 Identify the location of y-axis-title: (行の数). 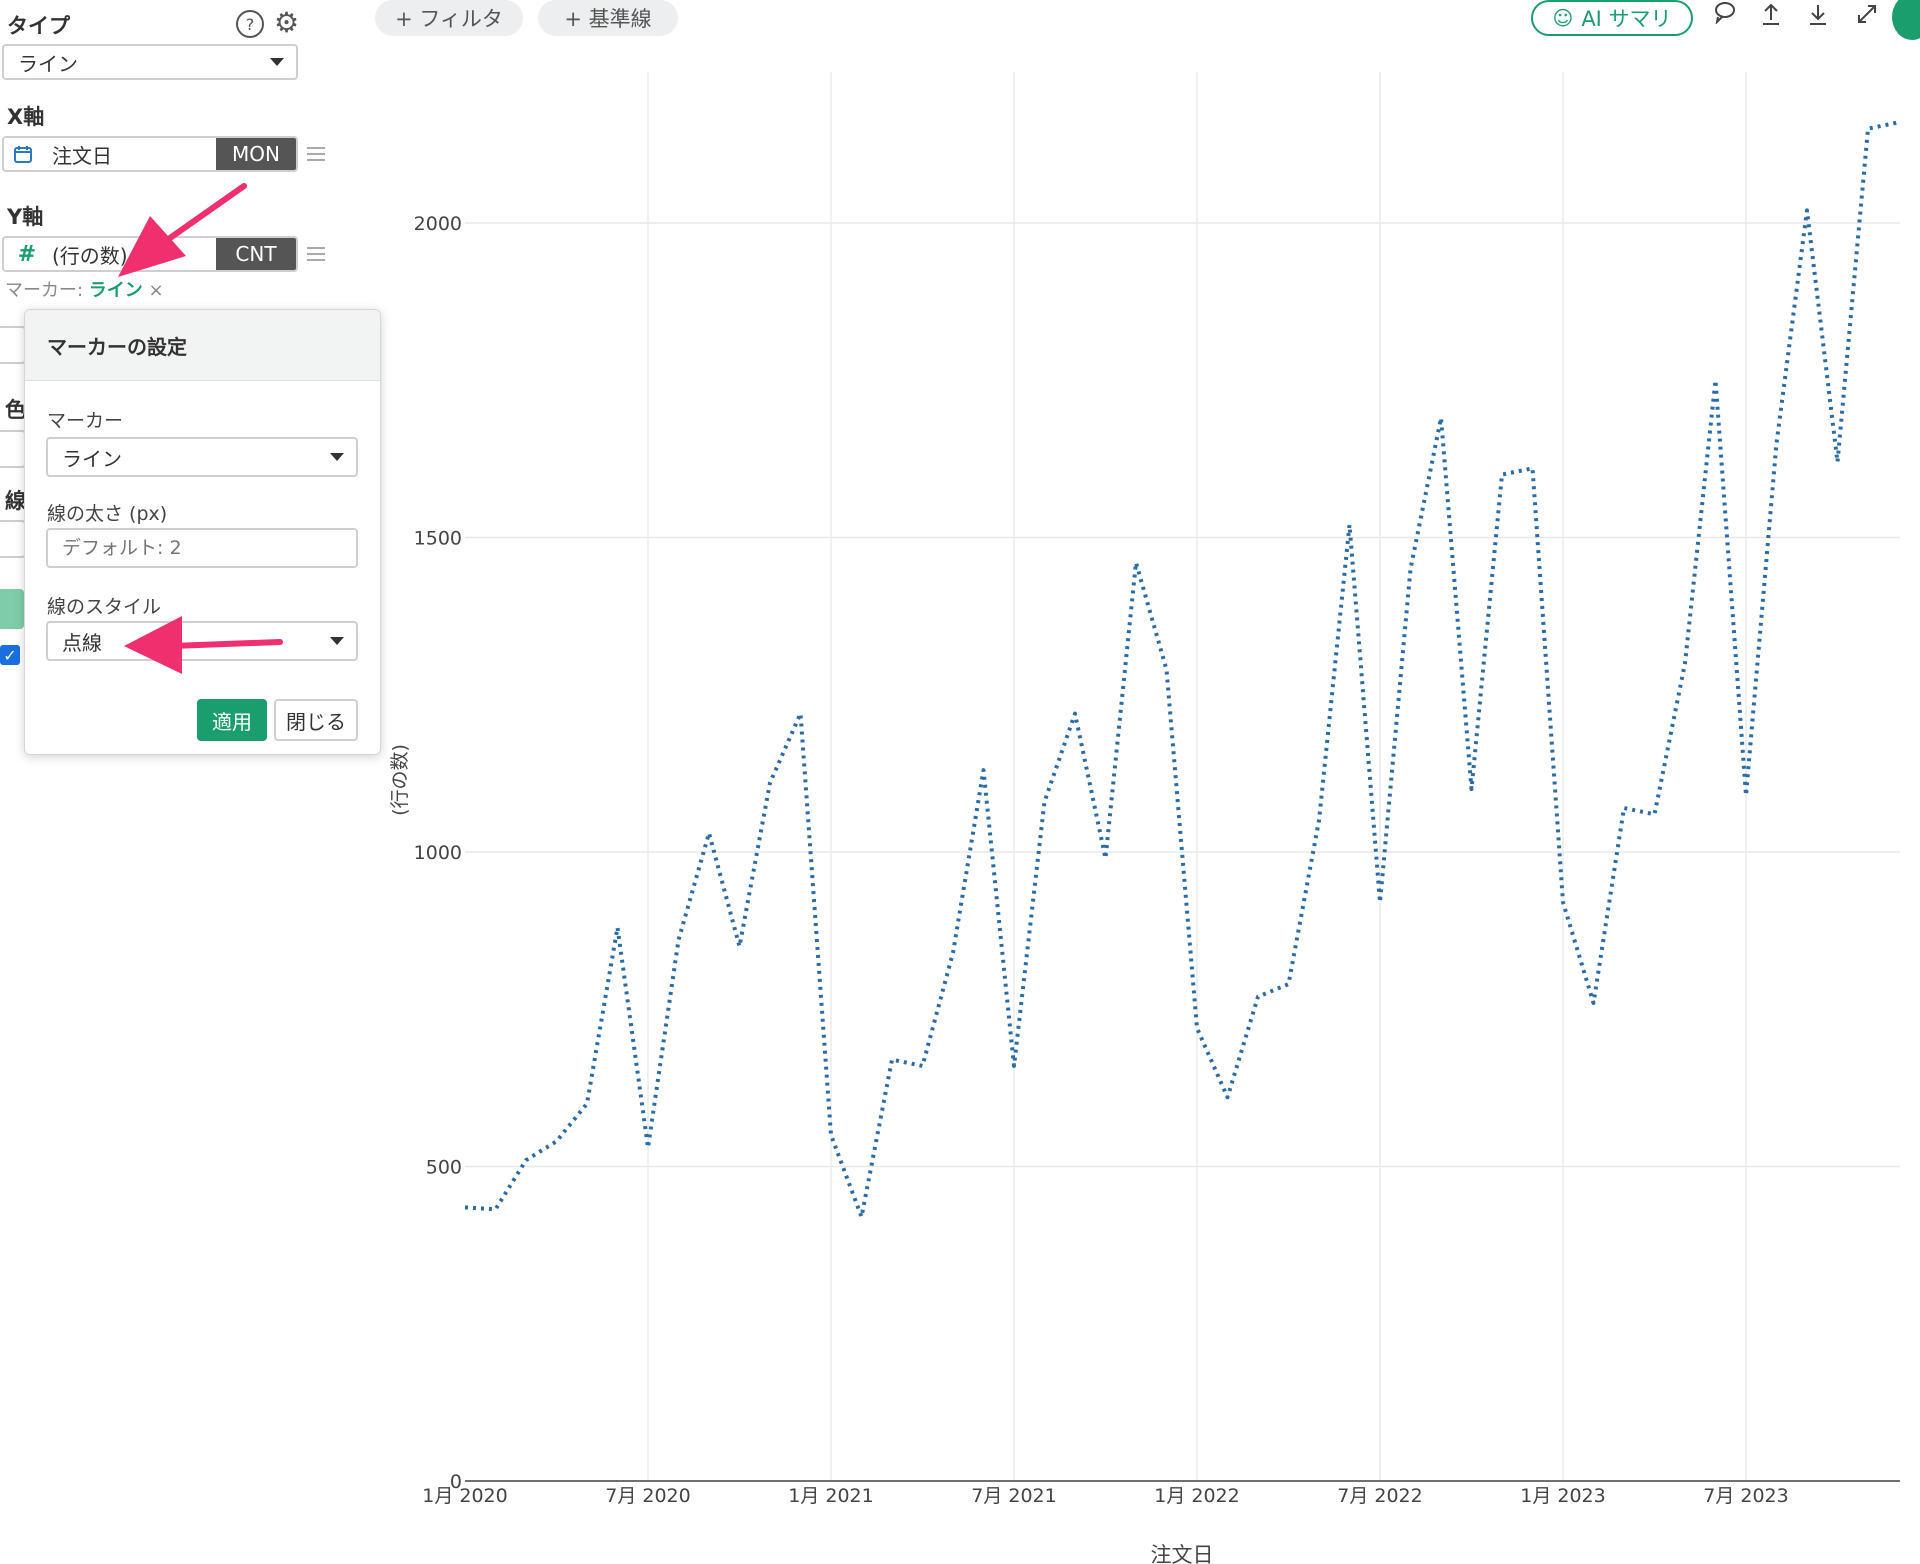
(400, 780).